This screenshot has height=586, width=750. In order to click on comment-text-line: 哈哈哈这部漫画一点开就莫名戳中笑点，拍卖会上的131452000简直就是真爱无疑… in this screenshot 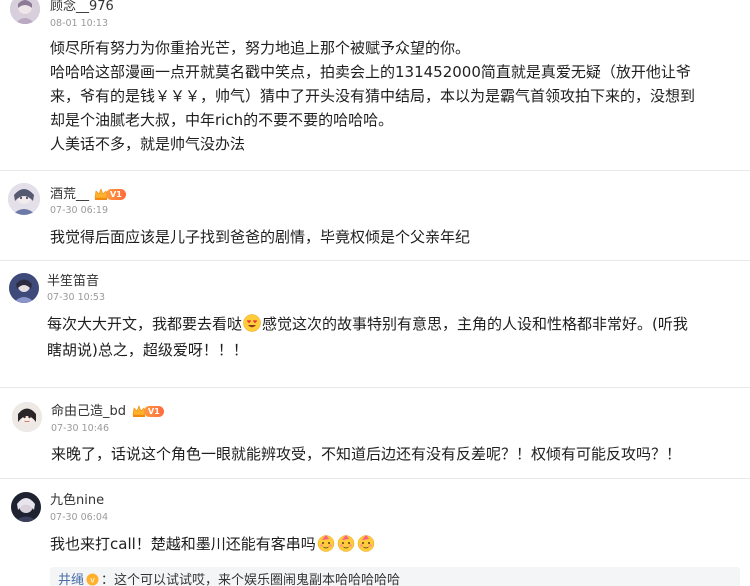, I will do `click(370, 72)`.